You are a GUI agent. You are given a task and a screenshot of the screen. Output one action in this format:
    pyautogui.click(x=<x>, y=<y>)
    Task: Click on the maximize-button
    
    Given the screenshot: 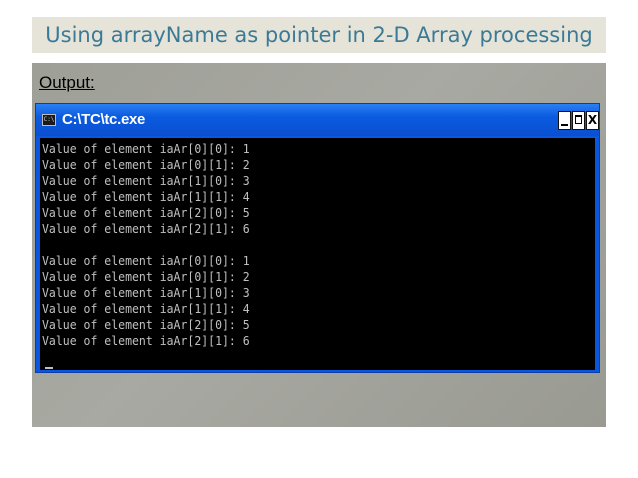 What is the action you would take?
    pyautogui.click(x=578, y=120)
    